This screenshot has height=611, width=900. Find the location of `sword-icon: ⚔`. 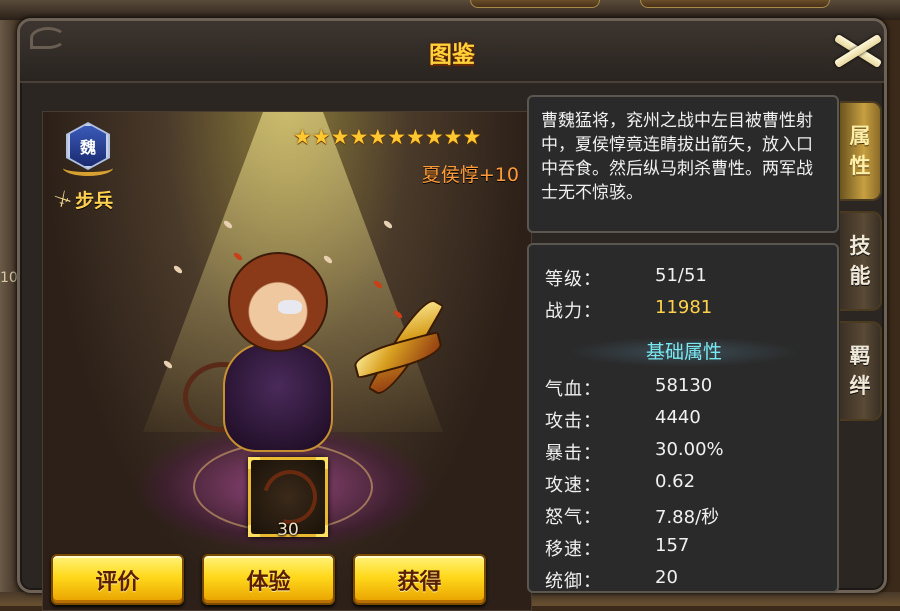

sword-icon: ⚔ is located at coordinates (63, 199).